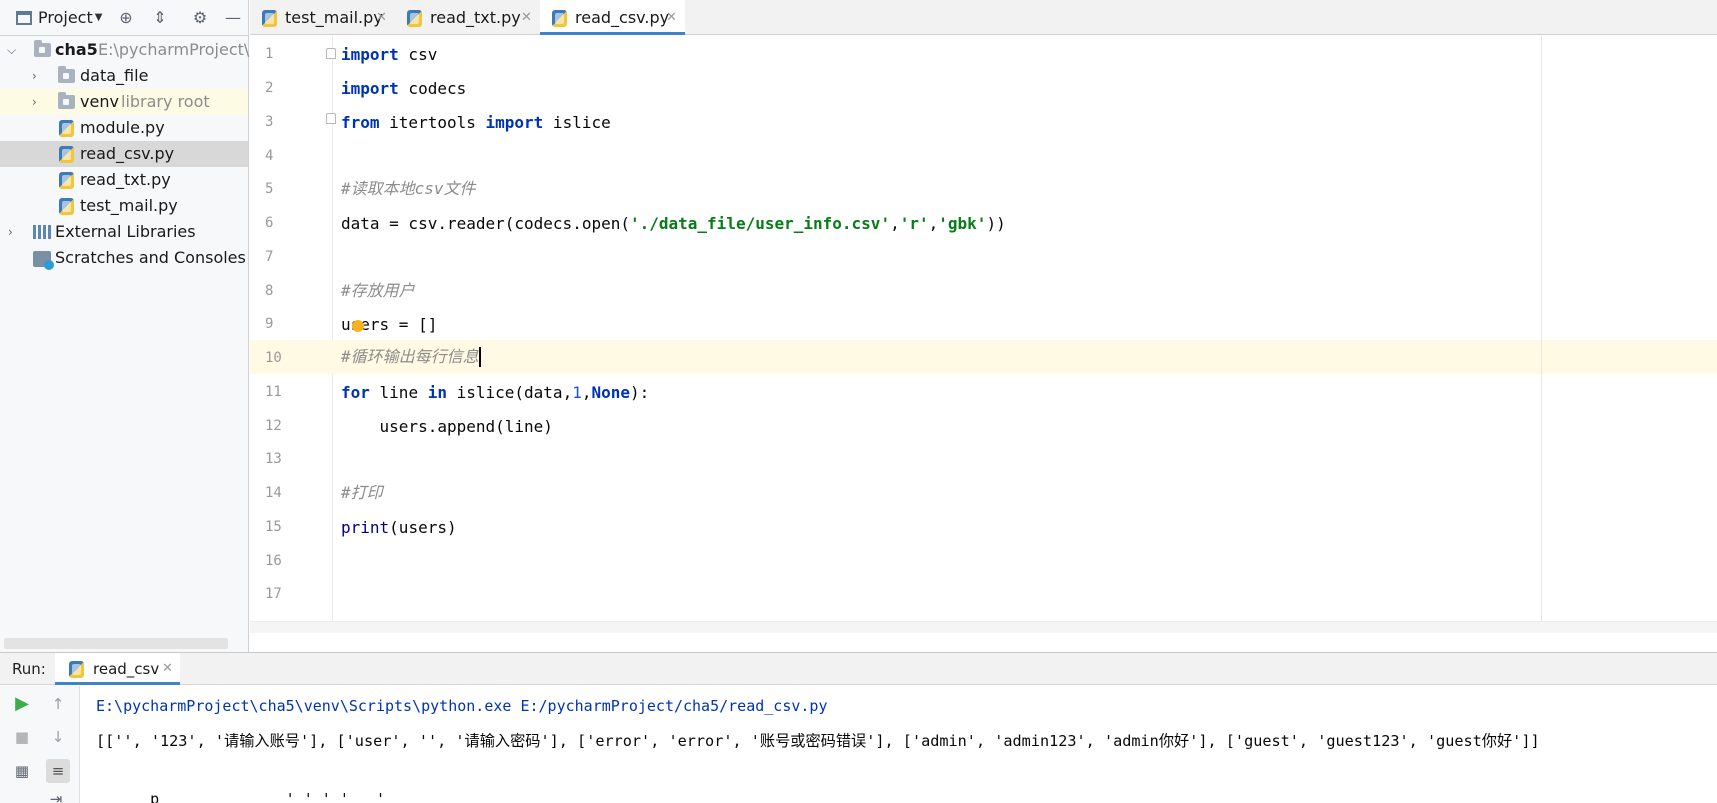  I want to click on tree-item-label: External Libraries, so click(125, 231).